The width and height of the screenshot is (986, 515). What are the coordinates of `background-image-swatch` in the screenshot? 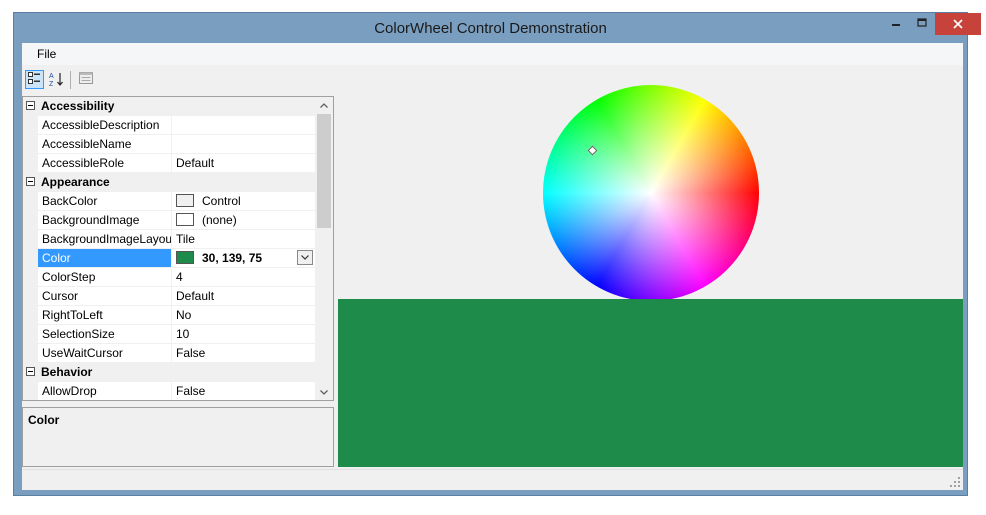 It's located at (185, 220).